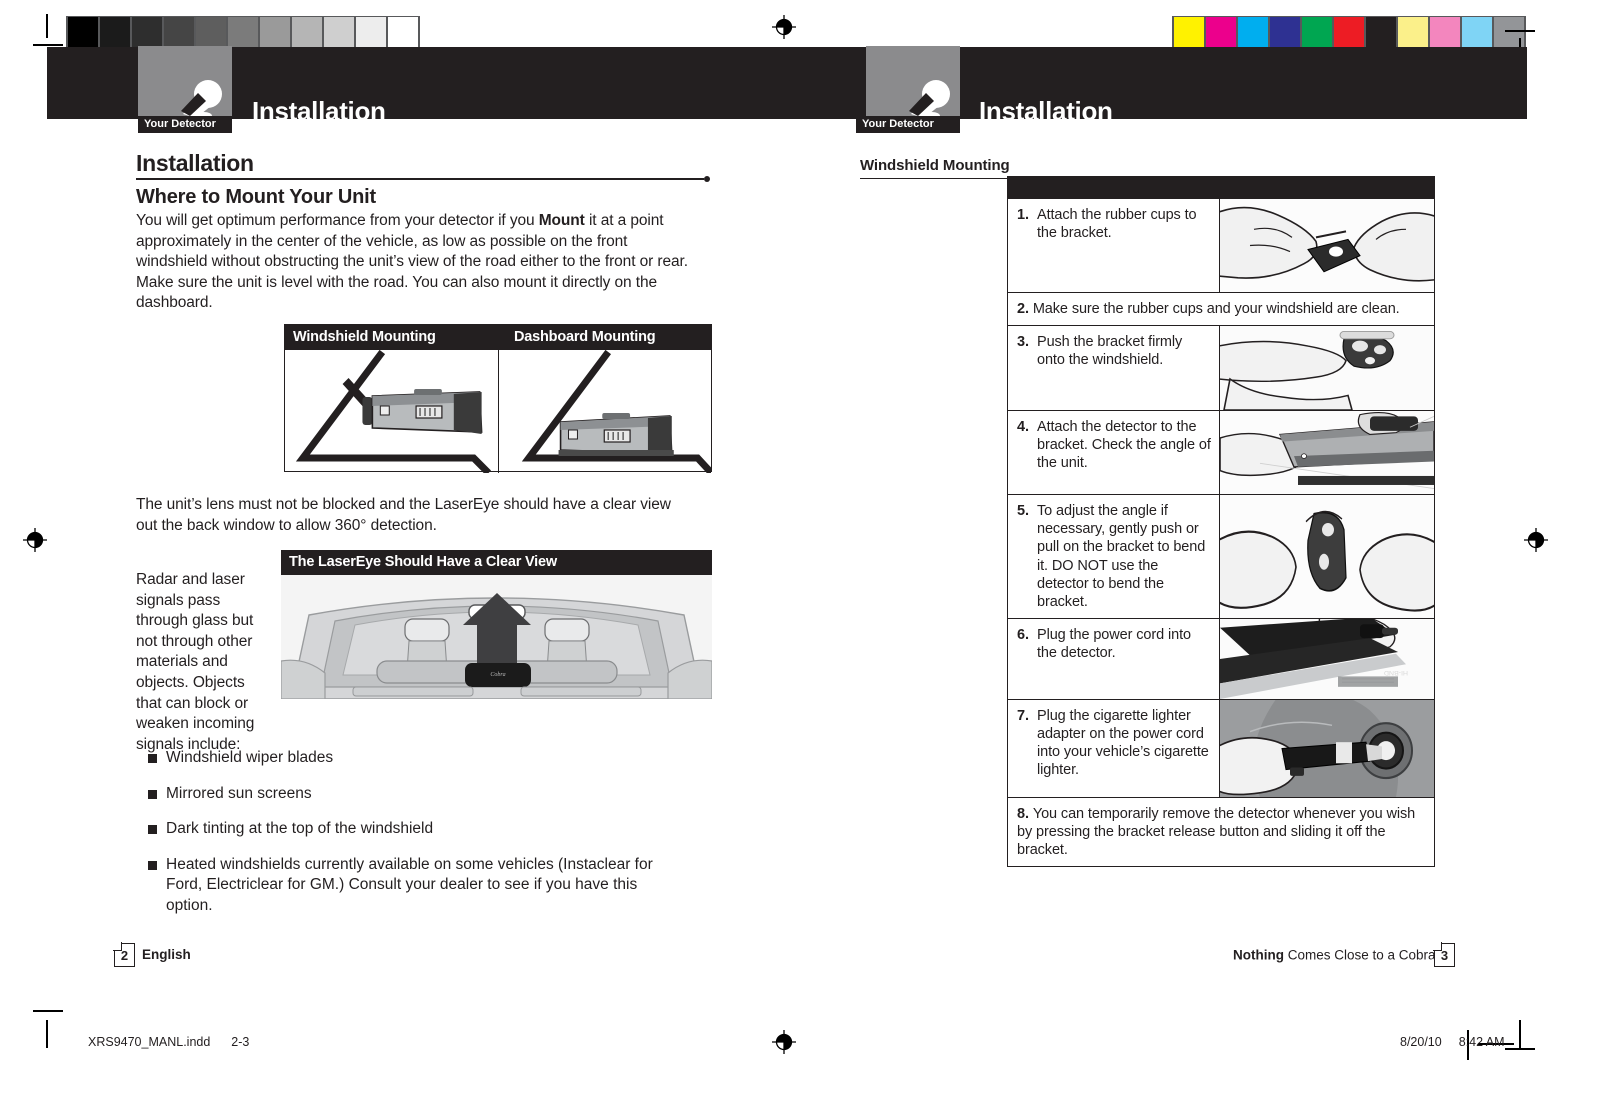 This screenshot has width=1601, height=1099. I want to click on footer-tagline-rest: Comes Close to a Cobra, so click(1359, 955).